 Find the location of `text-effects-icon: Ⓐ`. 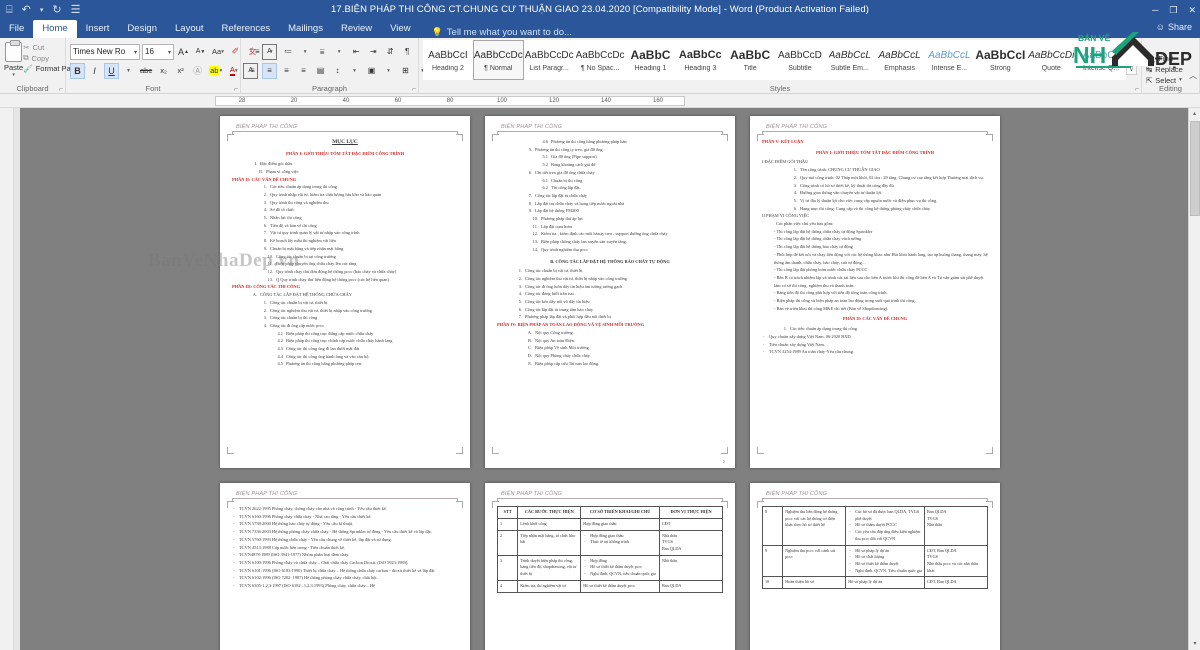

text-effects-icon: Ⓐ is located at coordinates (197, 71).